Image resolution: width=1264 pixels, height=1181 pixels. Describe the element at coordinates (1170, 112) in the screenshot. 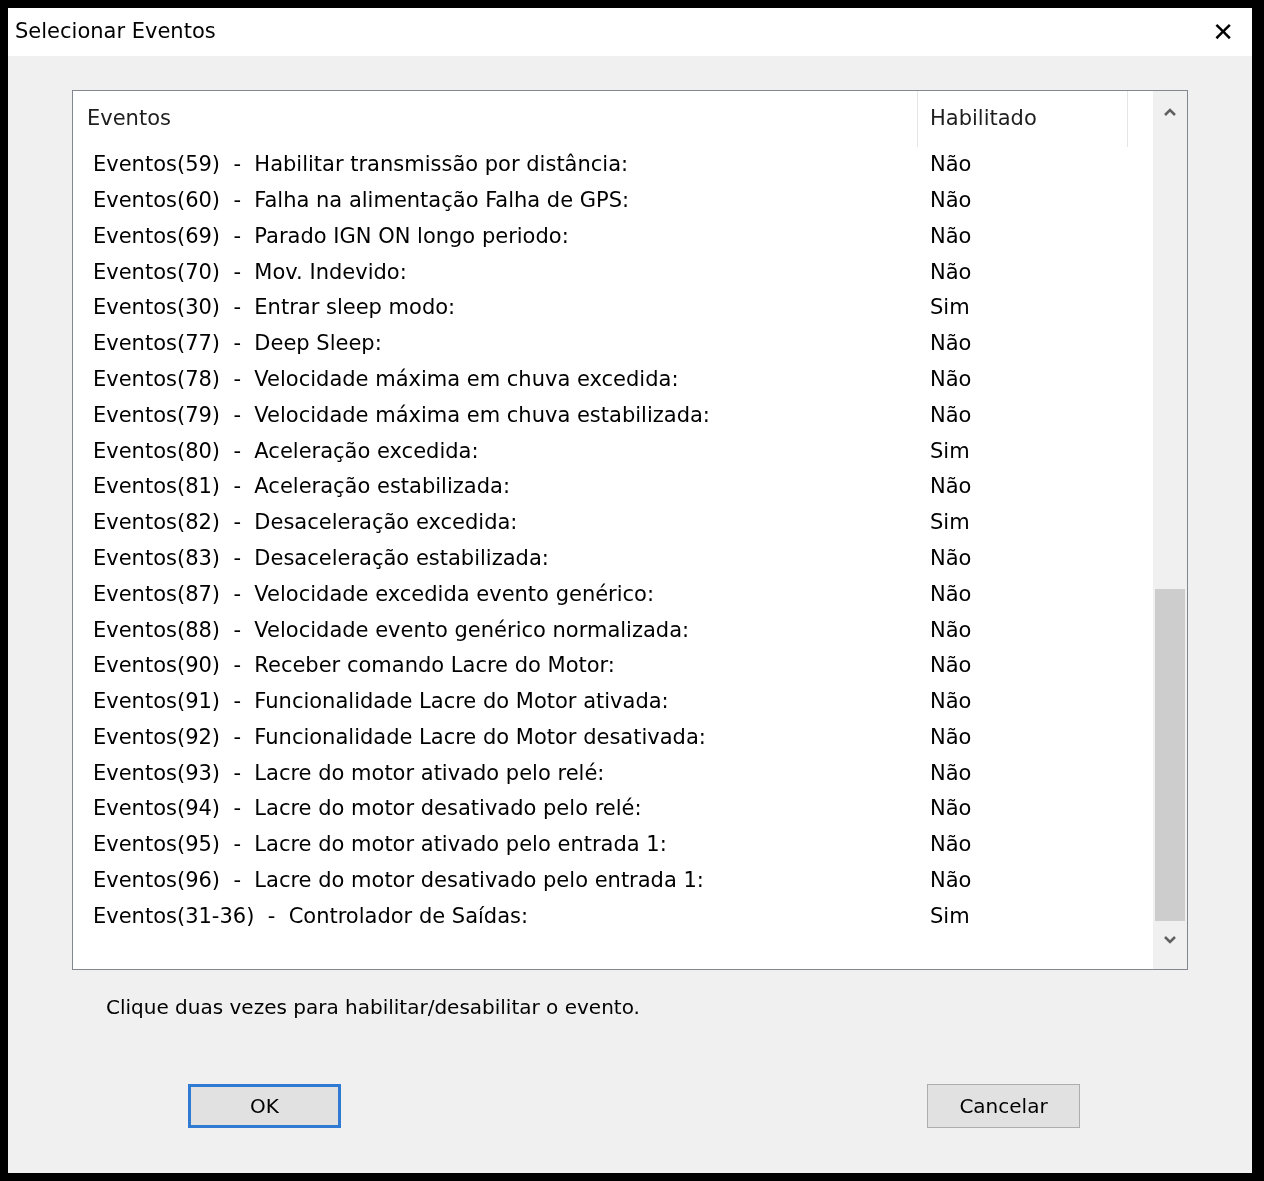

I see `scroll-up-icon` at that location.